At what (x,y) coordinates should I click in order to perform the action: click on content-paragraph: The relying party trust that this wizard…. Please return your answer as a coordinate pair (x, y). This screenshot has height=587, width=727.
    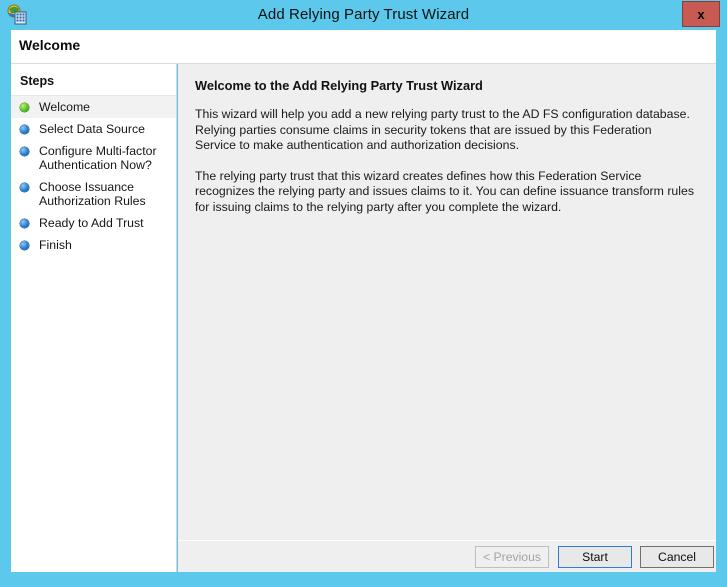
    Looking at the image, I should click on (444, 191).